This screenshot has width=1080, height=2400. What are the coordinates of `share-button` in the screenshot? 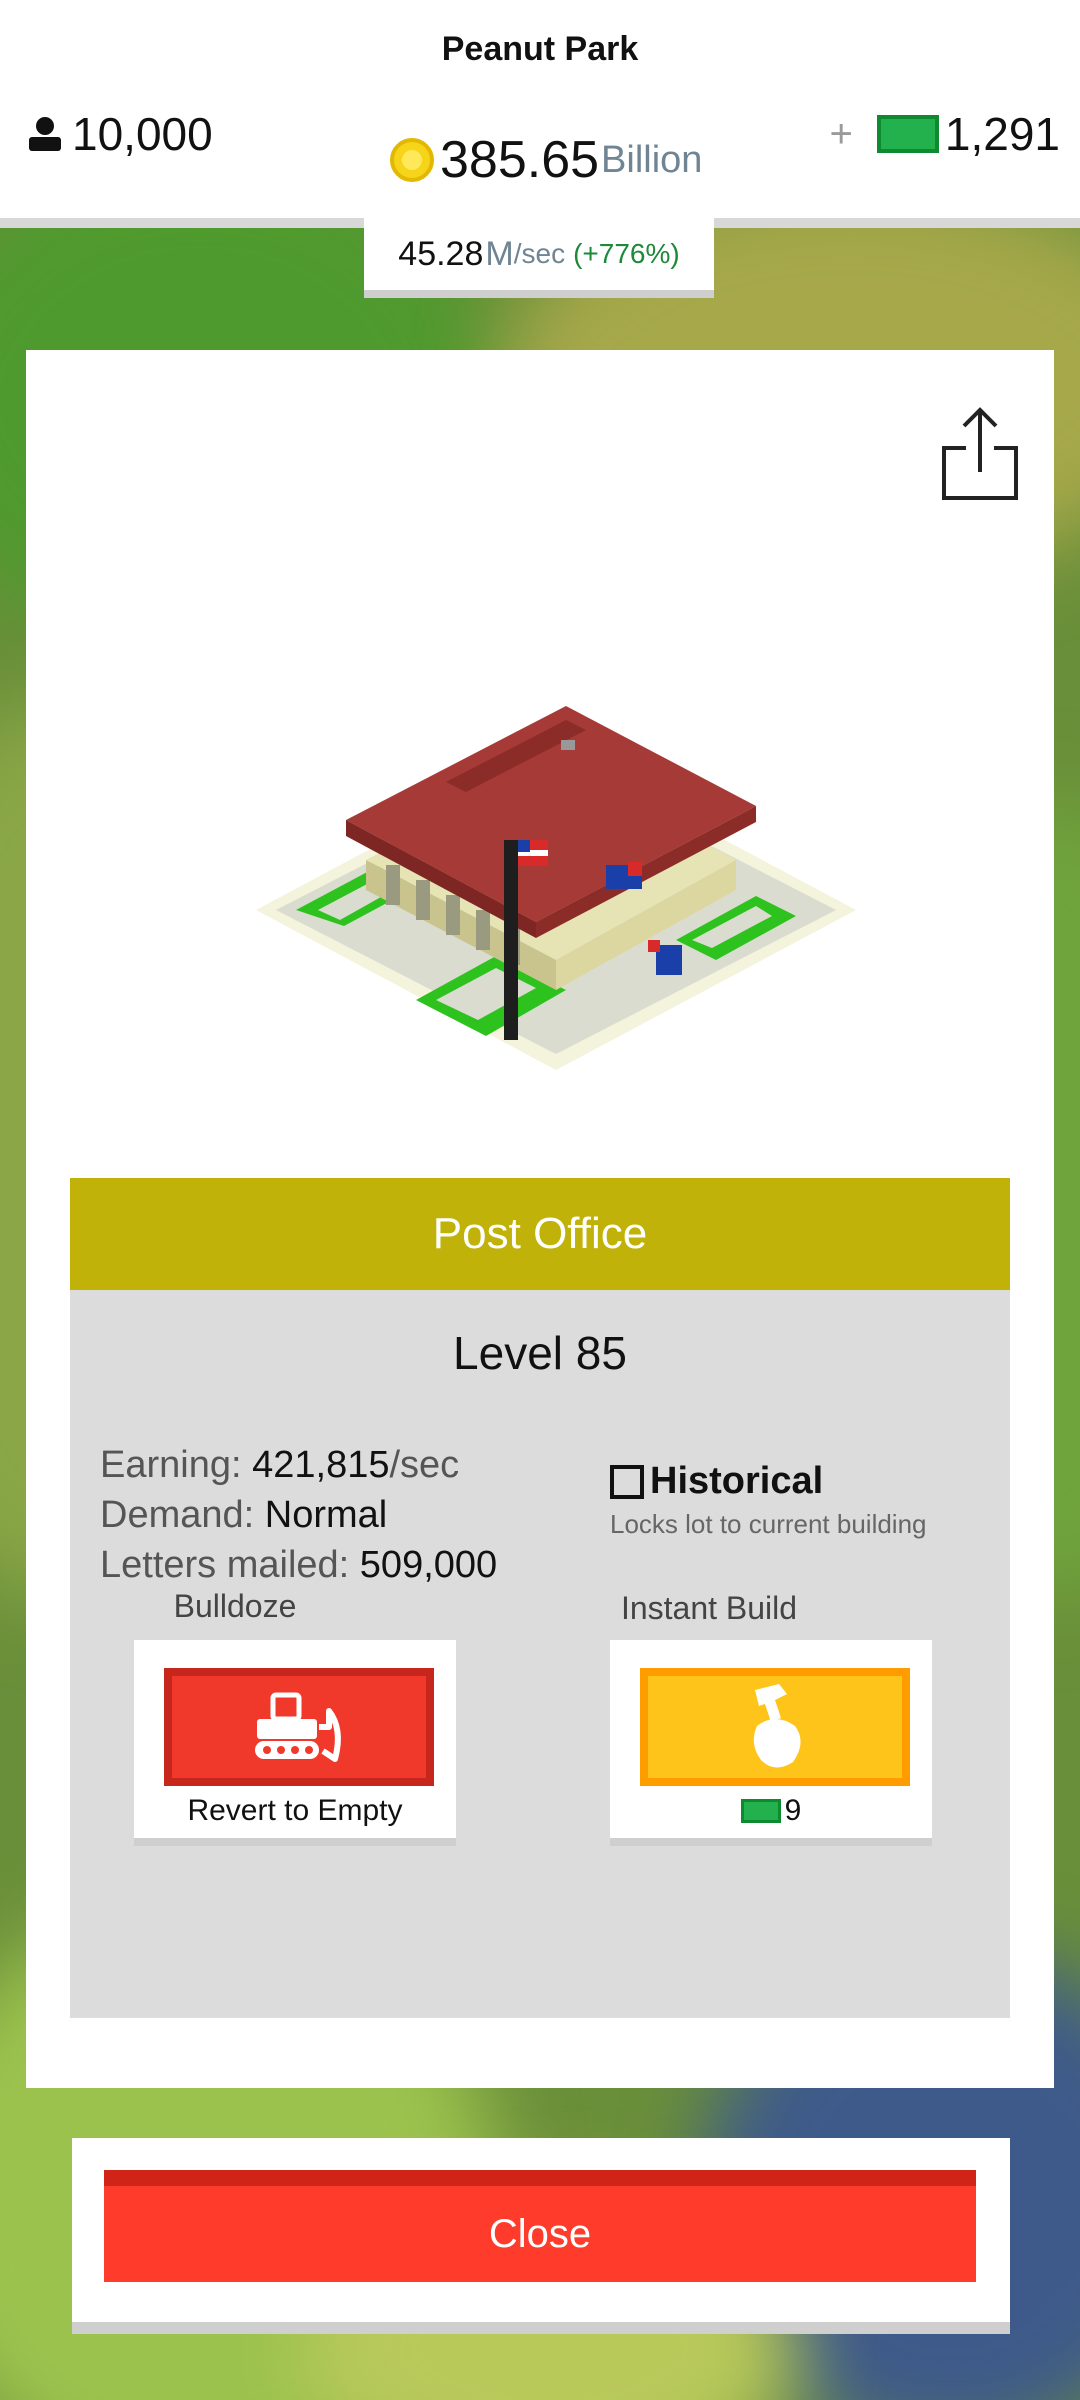 It's located at (981, 455).